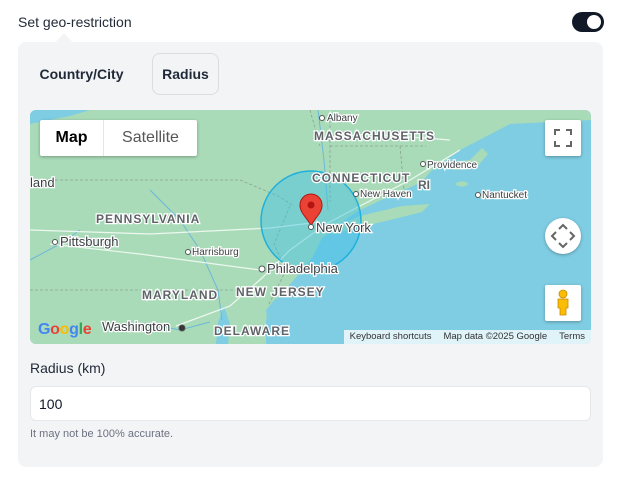  I want to click on label-pennsylvania: PENNSYLVANIA, so click(148, 219).